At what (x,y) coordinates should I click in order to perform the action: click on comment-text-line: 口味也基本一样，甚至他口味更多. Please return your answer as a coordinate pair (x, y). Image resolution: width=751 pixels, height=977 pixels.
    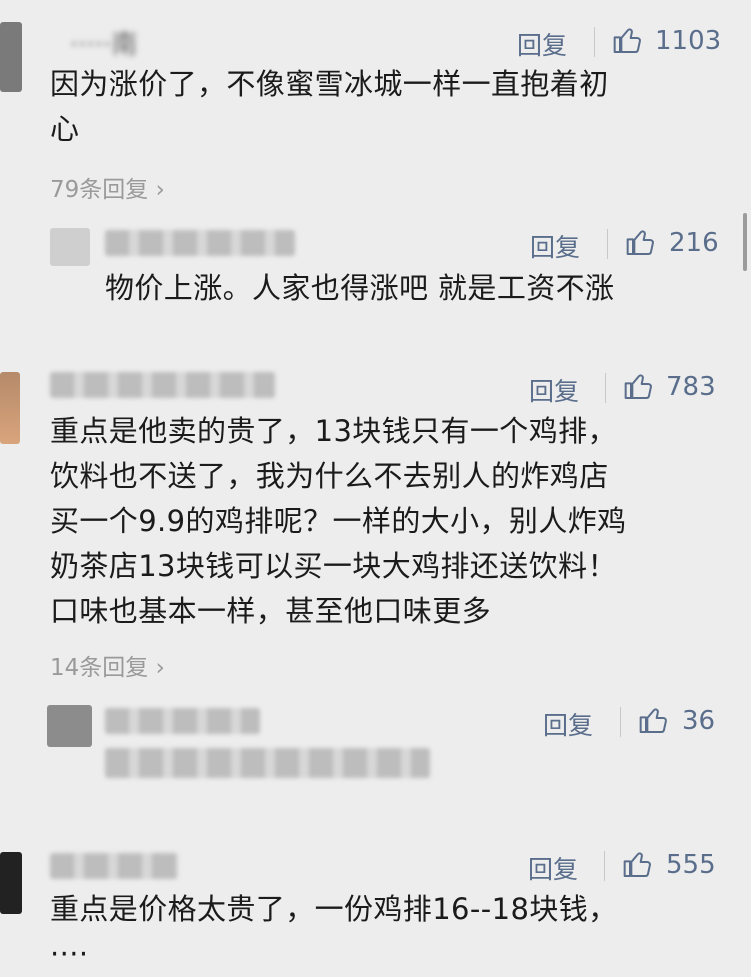
    Looking at the image, I should click on (271, 611).